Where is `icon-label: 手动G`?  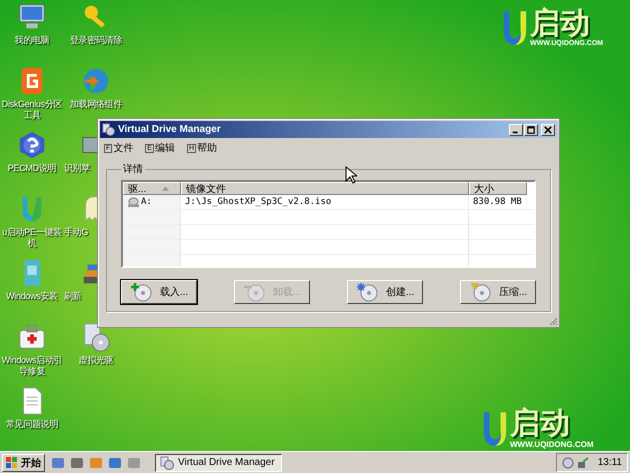 icon-label: 手动G is located at coordinates (76, 232).